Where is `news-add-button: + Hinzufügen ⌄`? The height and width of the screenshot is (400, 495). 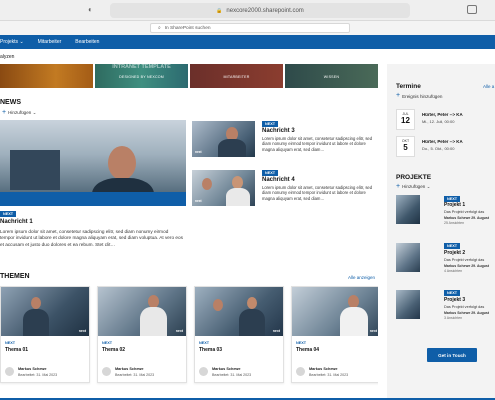 news-add-button: + Hinzufügen ⌄ is located at coordinates (19, 112).